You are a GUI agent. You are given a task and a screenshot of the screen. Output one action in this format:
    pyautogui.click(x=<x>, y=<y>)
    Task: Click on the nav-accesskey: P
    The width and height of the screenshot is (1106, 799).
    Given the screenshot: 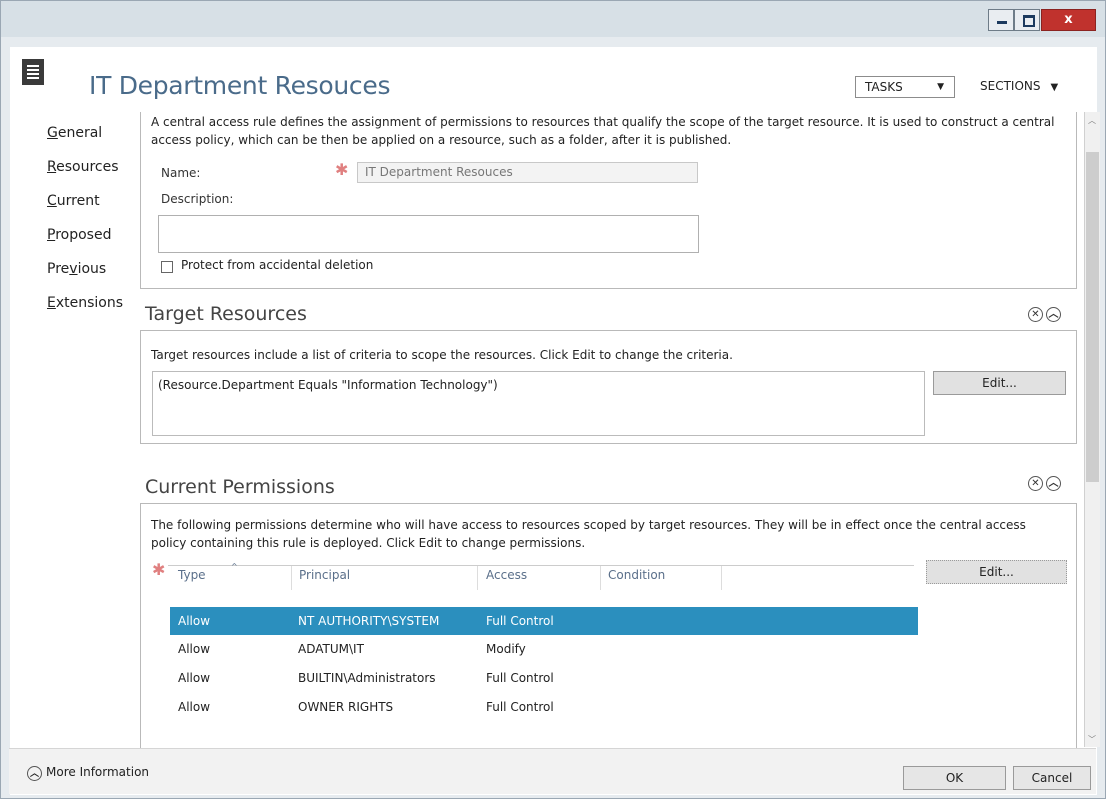 What is the action you would take?
    pyautogui.click(x=51, y=235)
    